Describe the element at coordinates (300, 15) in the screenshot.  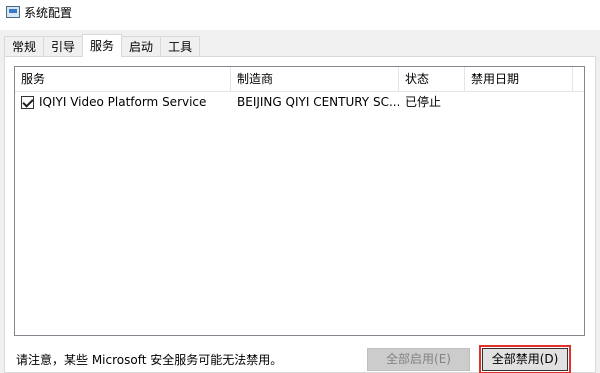
I see `title-bar: 系统配置` at that location.